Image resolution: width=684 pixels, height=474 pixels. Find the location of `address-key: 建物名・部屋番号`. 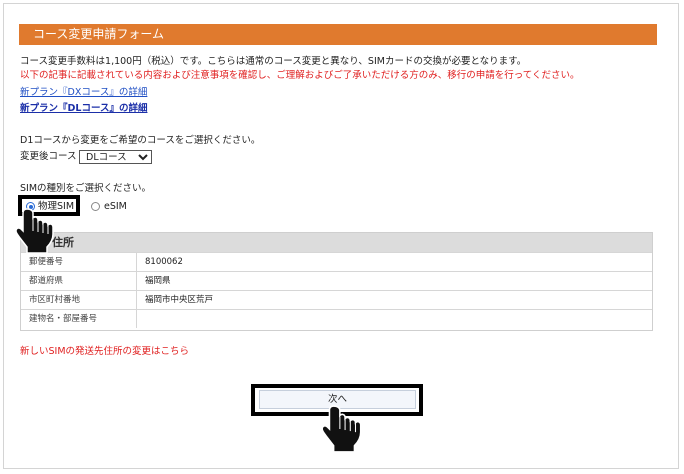

address-key: 建物名・部屋番号 is located at coordinates (79, 319).